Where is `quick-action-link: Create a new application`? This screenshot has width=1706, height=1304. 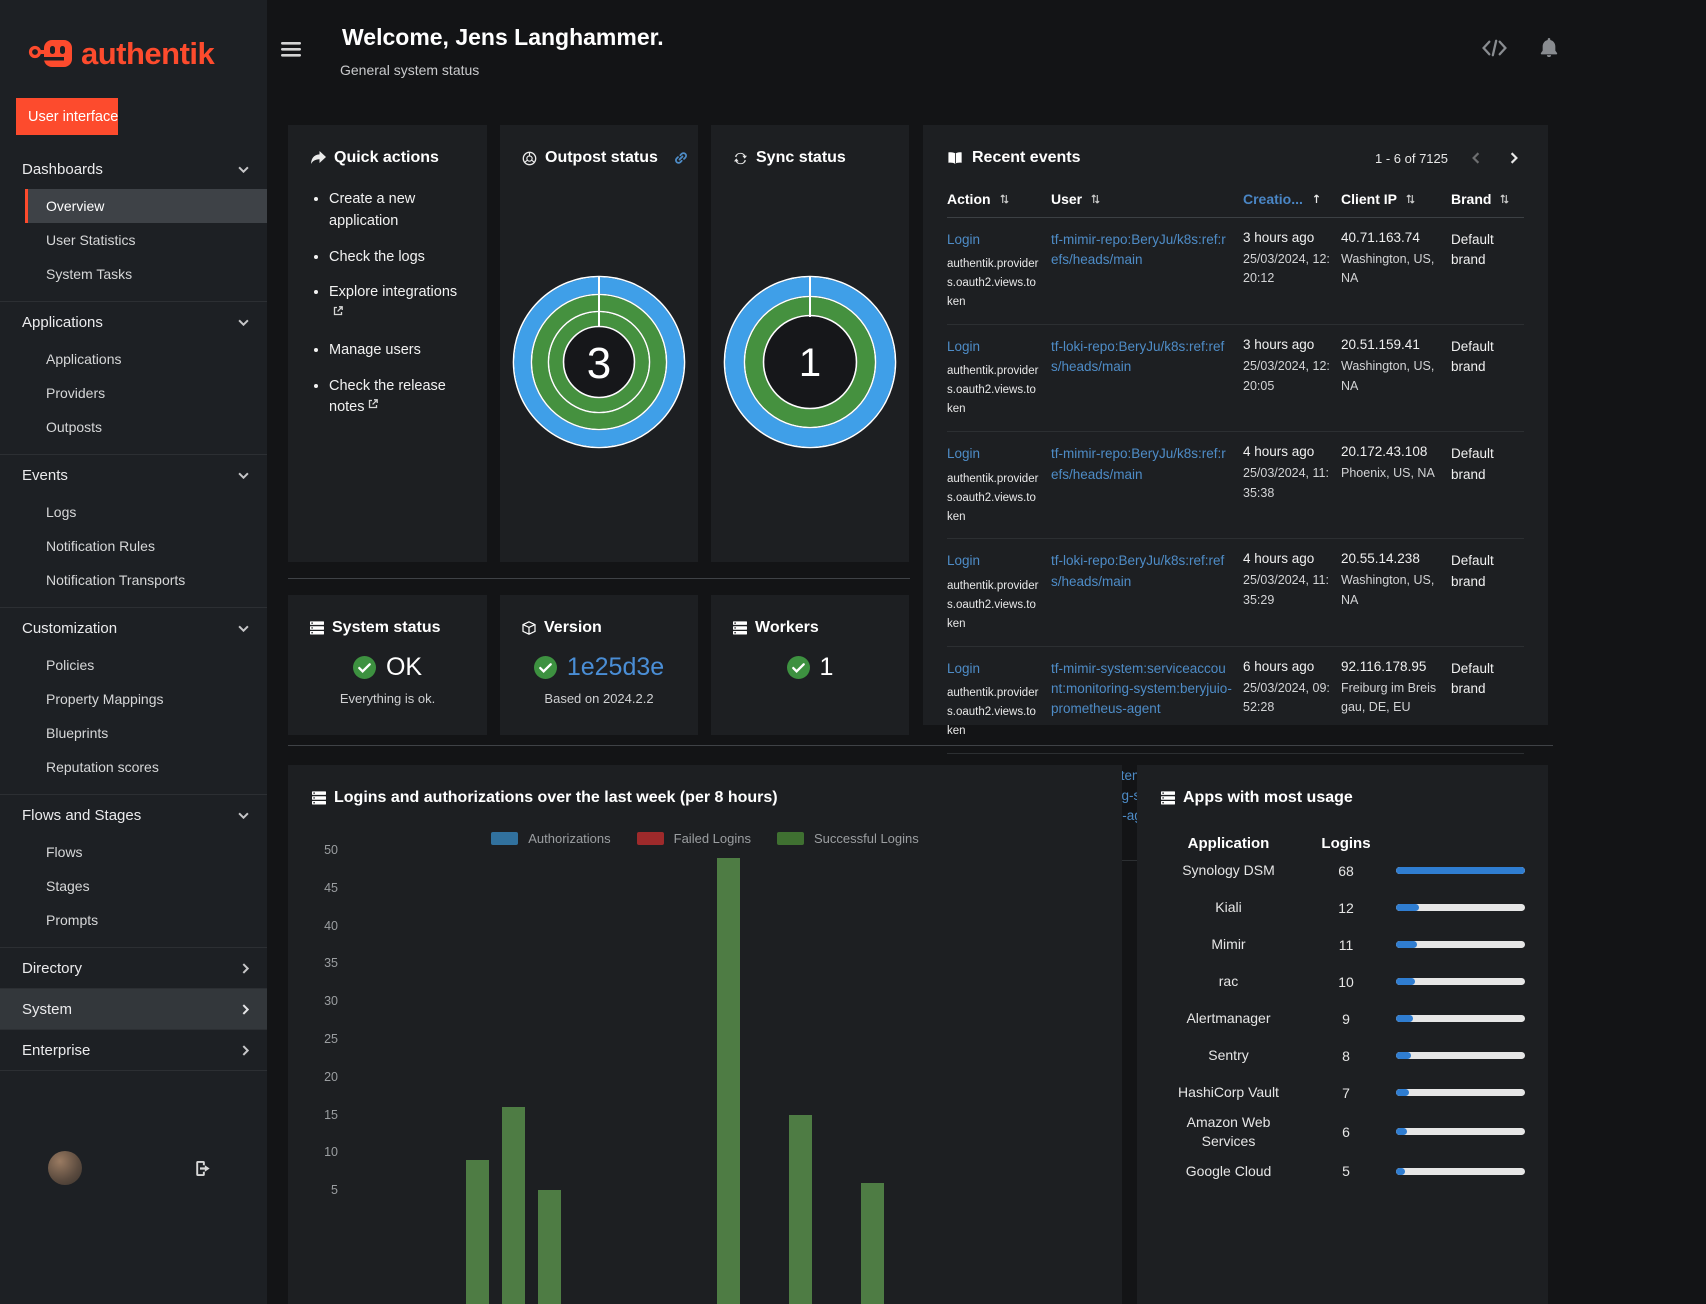 quick-action-link: Create a new application is located at coordinates (372, 210).